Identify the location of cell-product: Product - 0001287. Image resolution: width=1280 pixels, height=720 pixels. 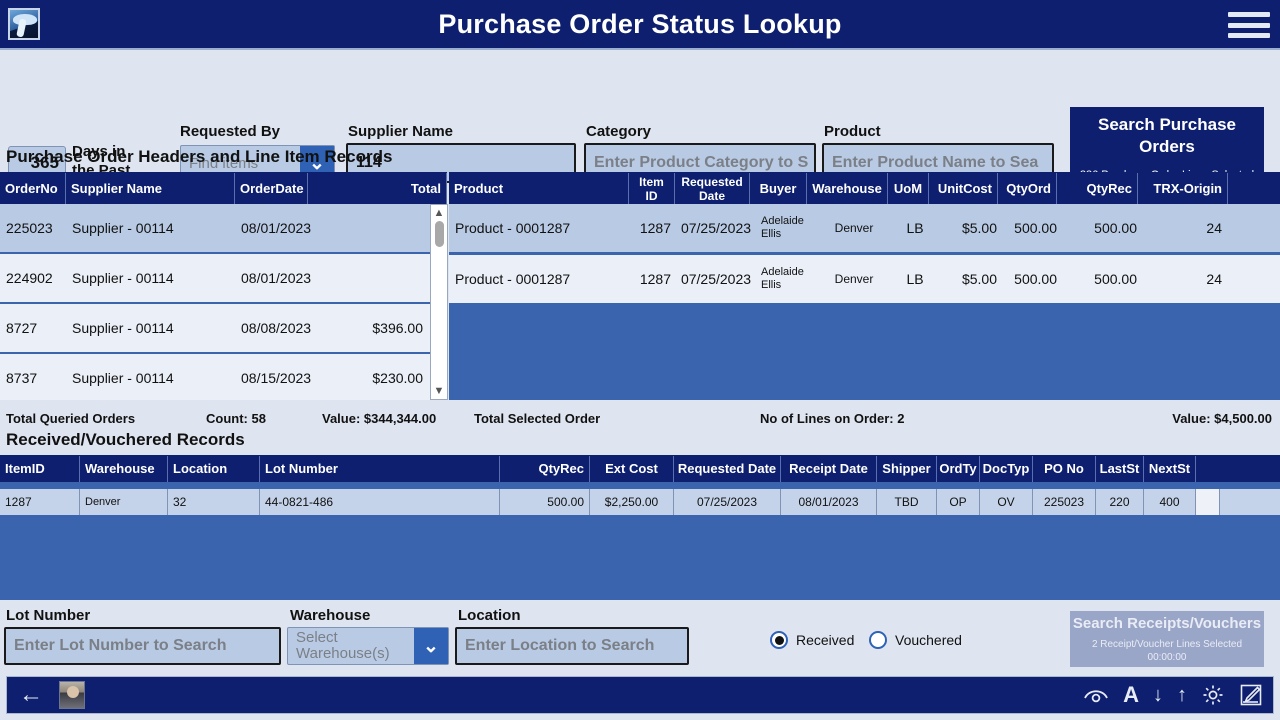
(513, 228).